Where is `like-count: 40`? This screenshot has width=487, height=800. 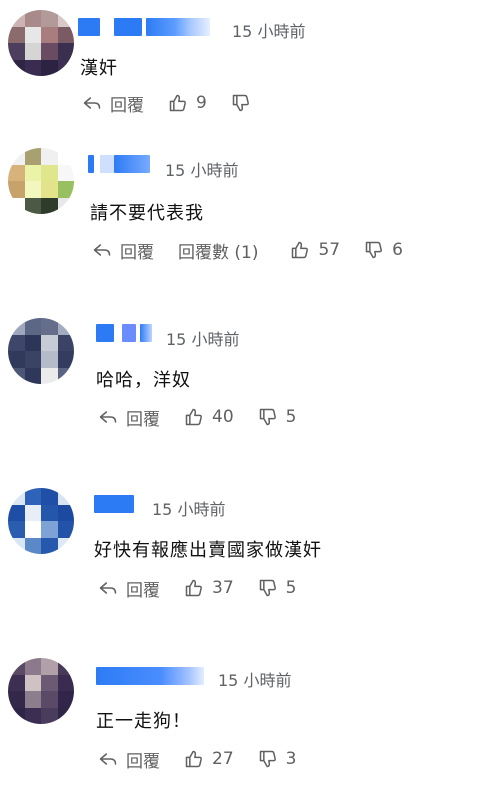
like-count: 40 is located at coordinates (223, 417).